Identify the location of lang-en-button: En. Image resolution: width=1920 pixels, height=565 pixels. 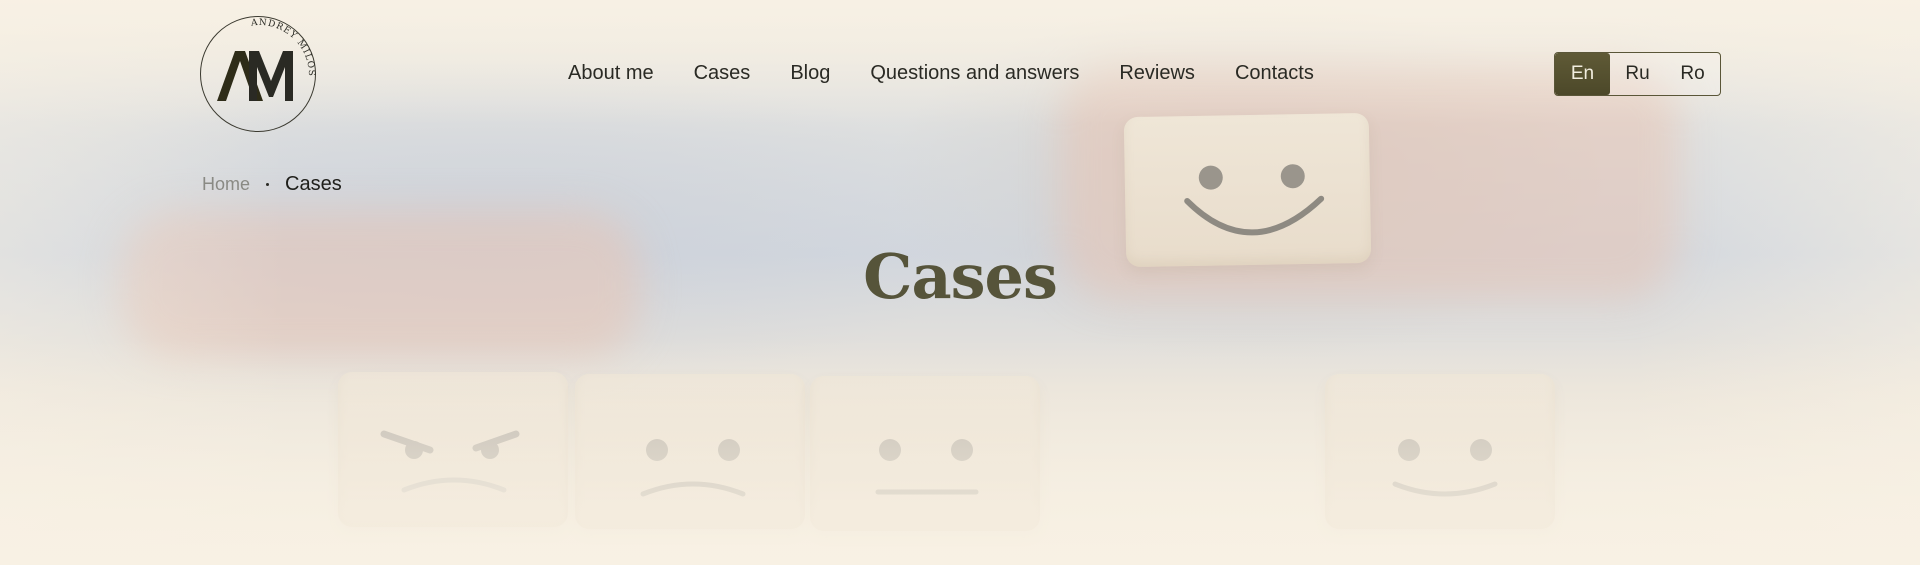
(1582, 74).